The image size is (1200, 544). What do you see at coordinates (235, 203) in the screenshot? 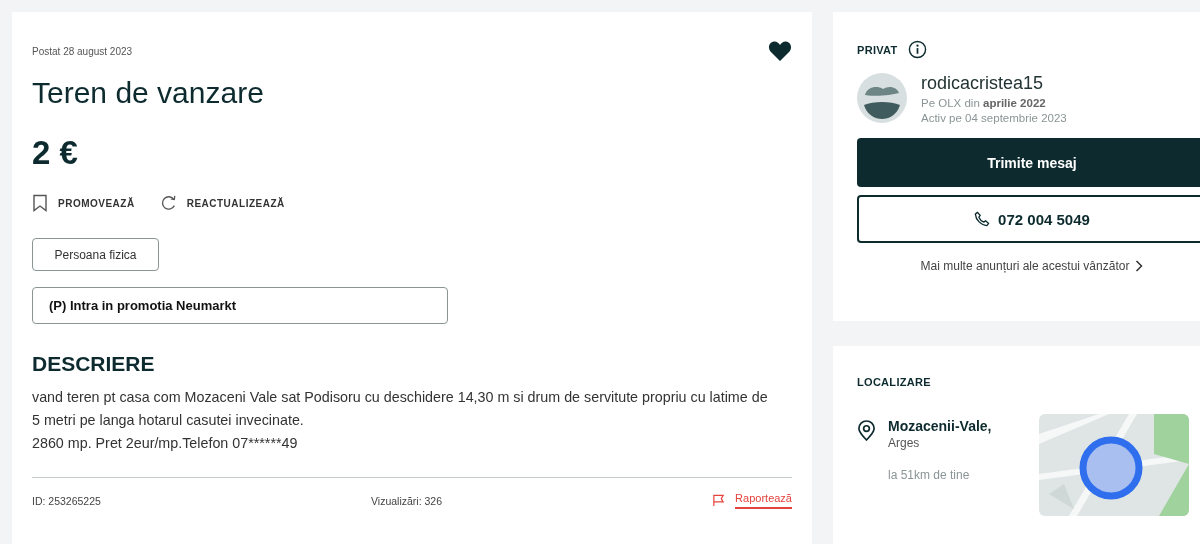
I see `action-link: REACTUALIZEAZĂ` at bounding box center [235, 203].